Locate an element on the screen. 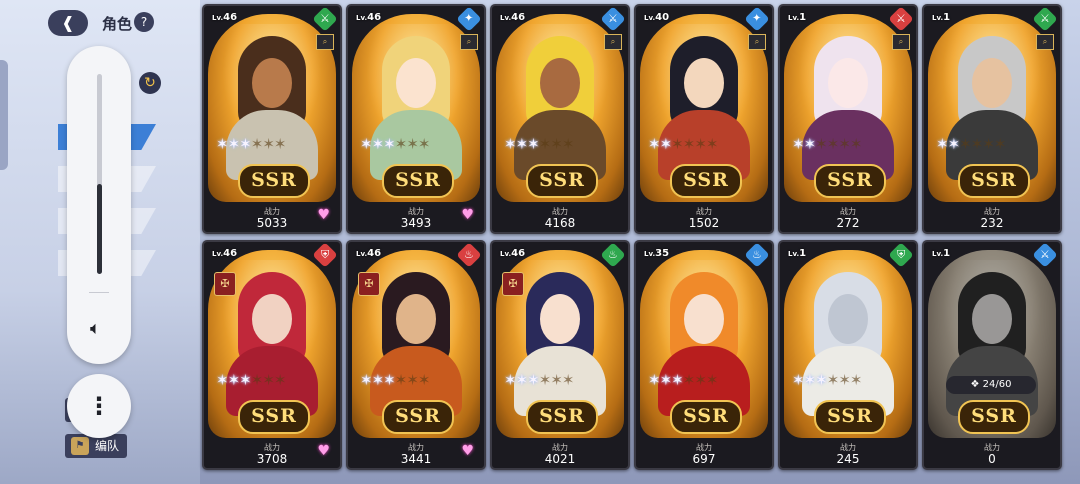  character-card: Lv.46 ⚔ ⌕ ✶✶✶✶✶✶ SSR 战力 4168 is located at coordinates (560, 119).